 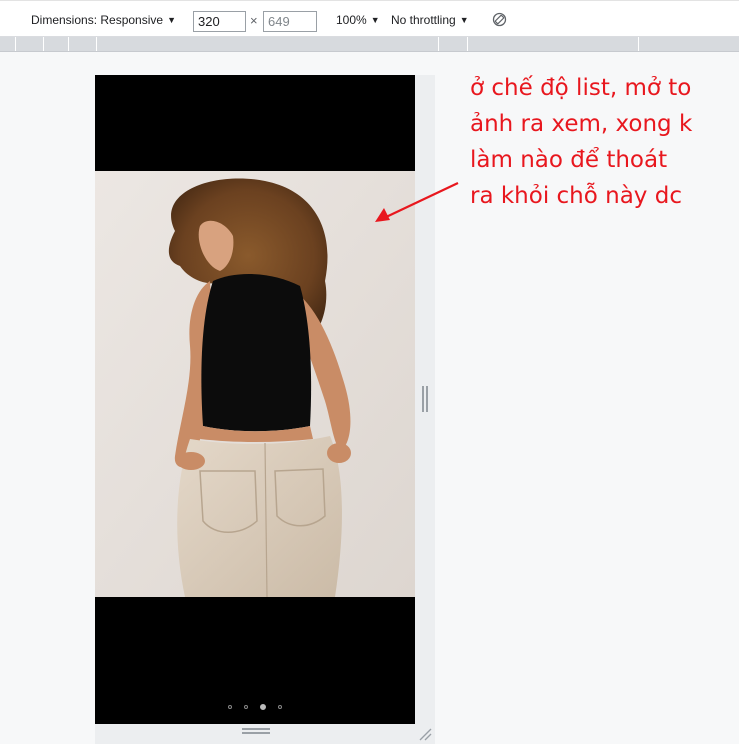 I want to click on height-input: 649, so click(x=290, y=21).